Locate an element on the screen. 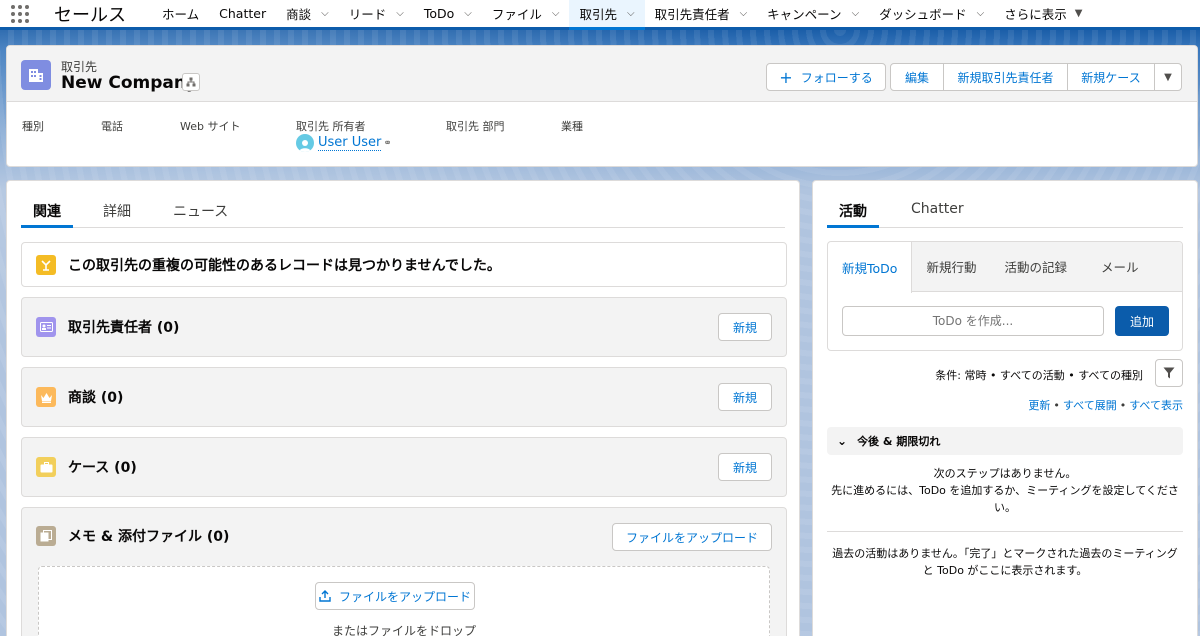 The height and width of the screenshot is (636, 1200). view-hierarchy-button is located at coordinates (191, 82).